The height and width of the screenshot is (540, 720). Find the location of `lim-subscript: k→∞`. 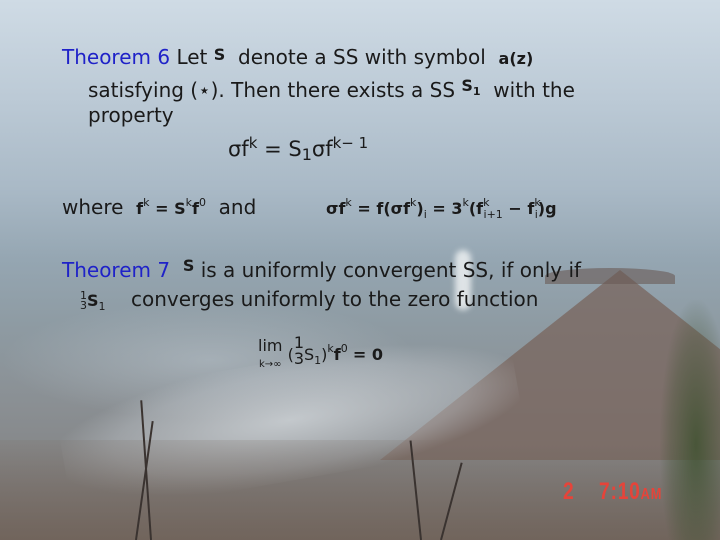

lim-subscript: k→∞ is located at coordinates (270, 364).